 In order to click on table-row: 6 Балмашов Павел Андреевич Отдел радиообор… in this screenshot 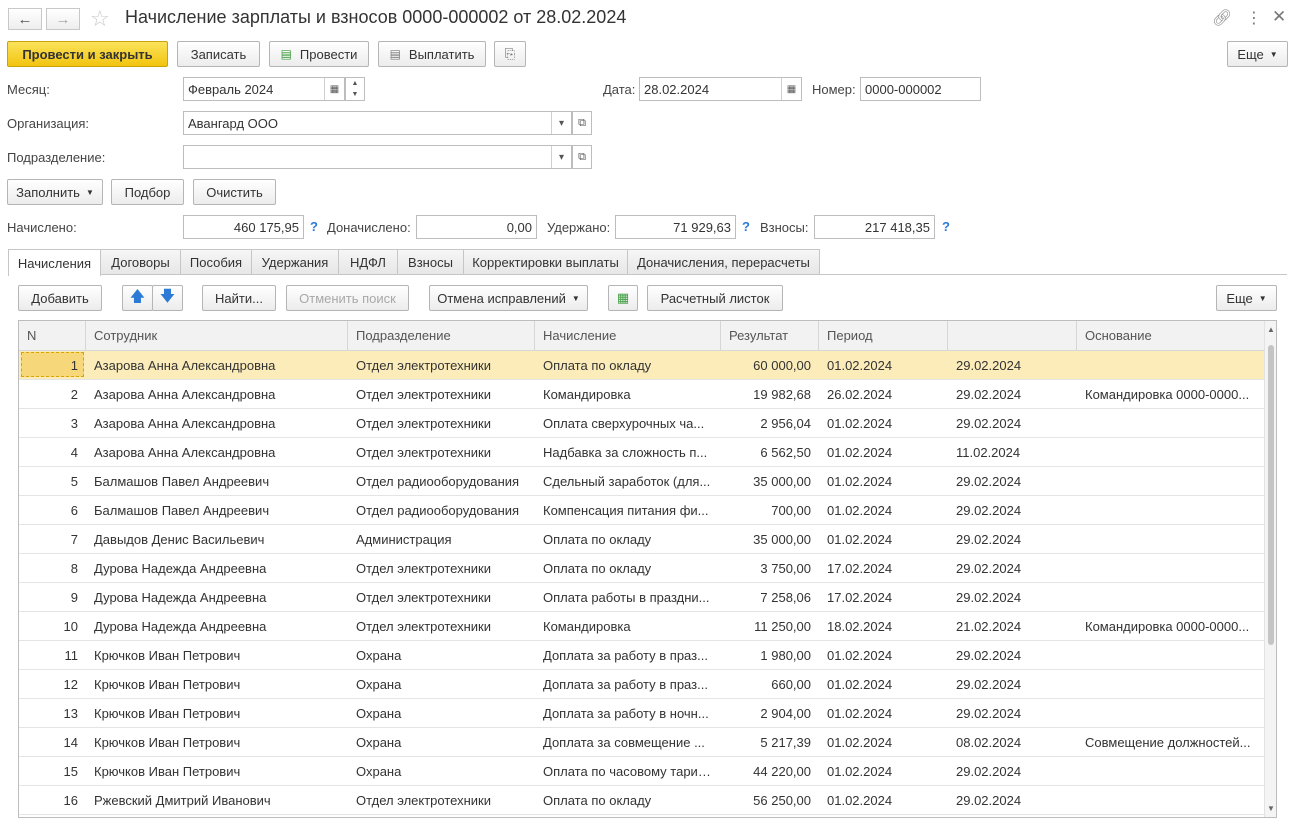, I will do `click(642, 510)`.